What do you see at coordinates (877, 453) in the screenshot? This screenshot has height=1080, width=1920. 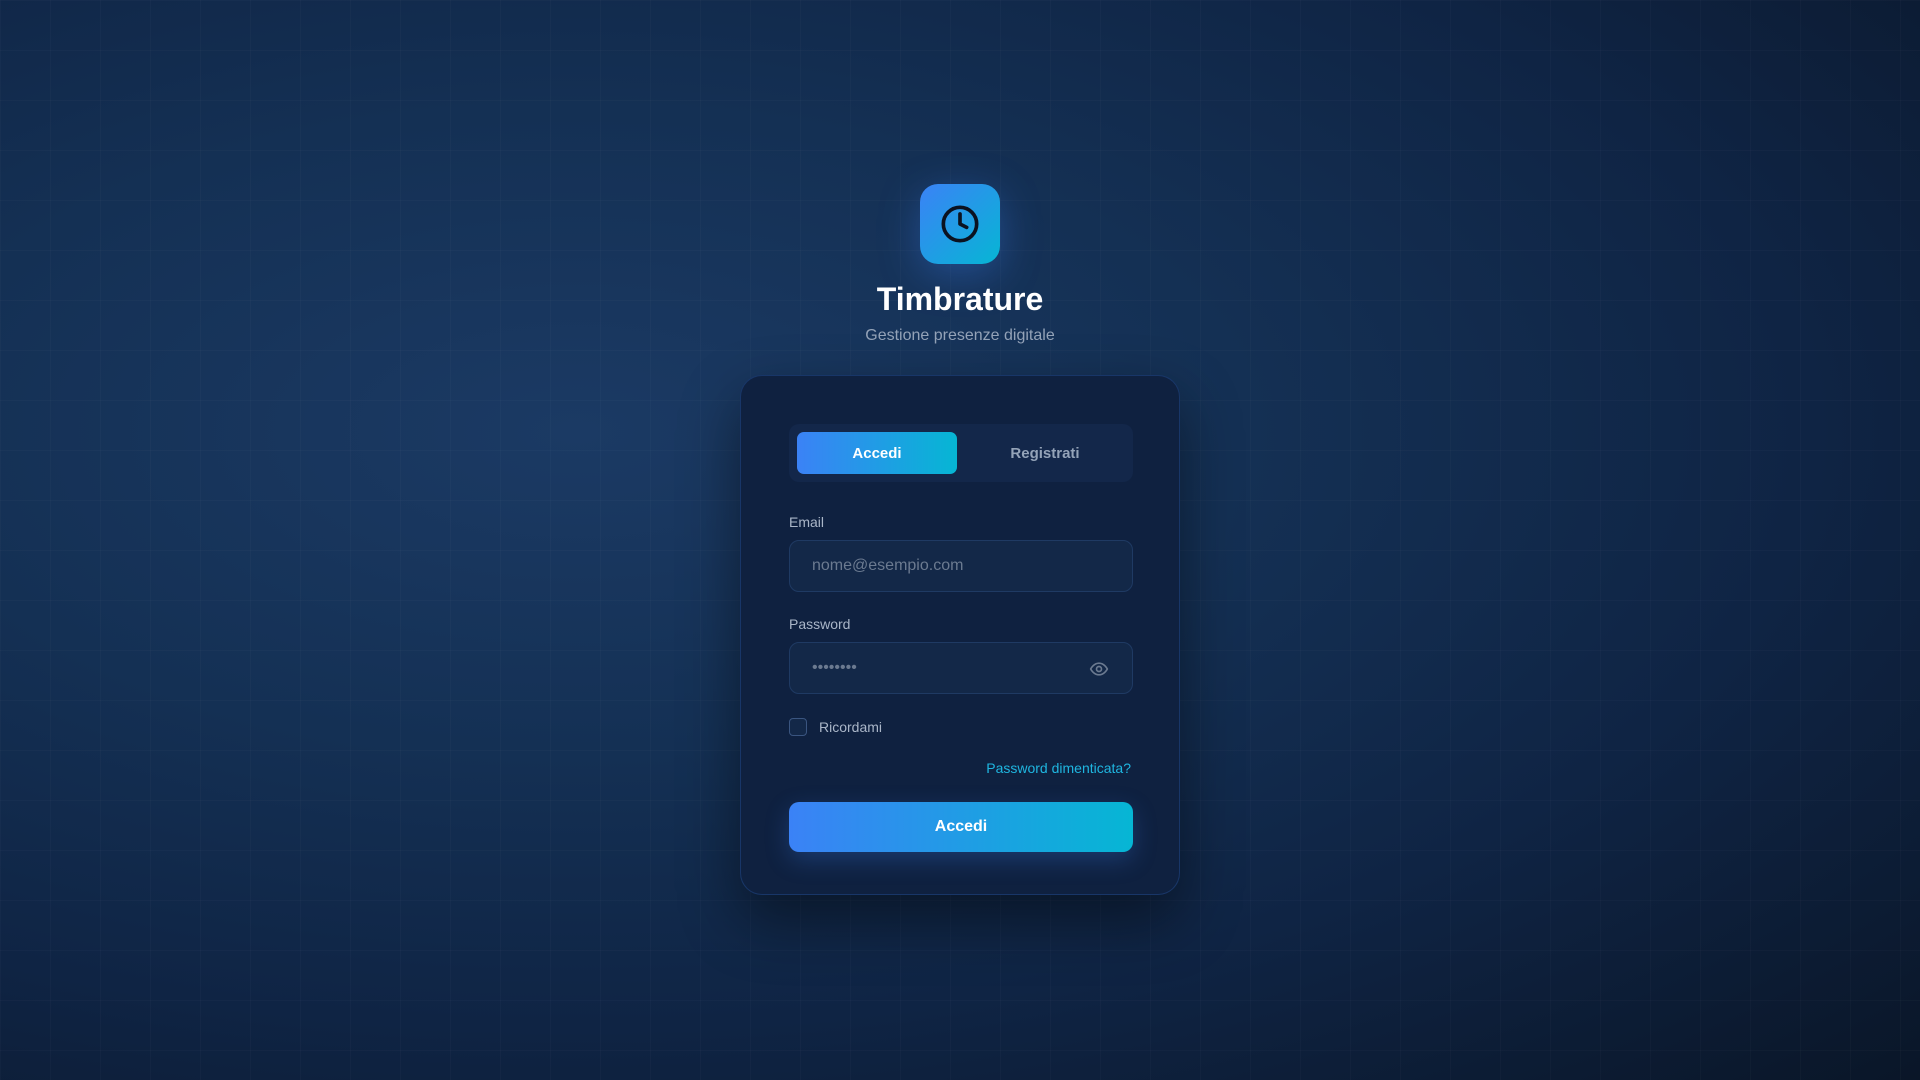 I see `tab-login: Accedi` at bounding box center [877, 453].